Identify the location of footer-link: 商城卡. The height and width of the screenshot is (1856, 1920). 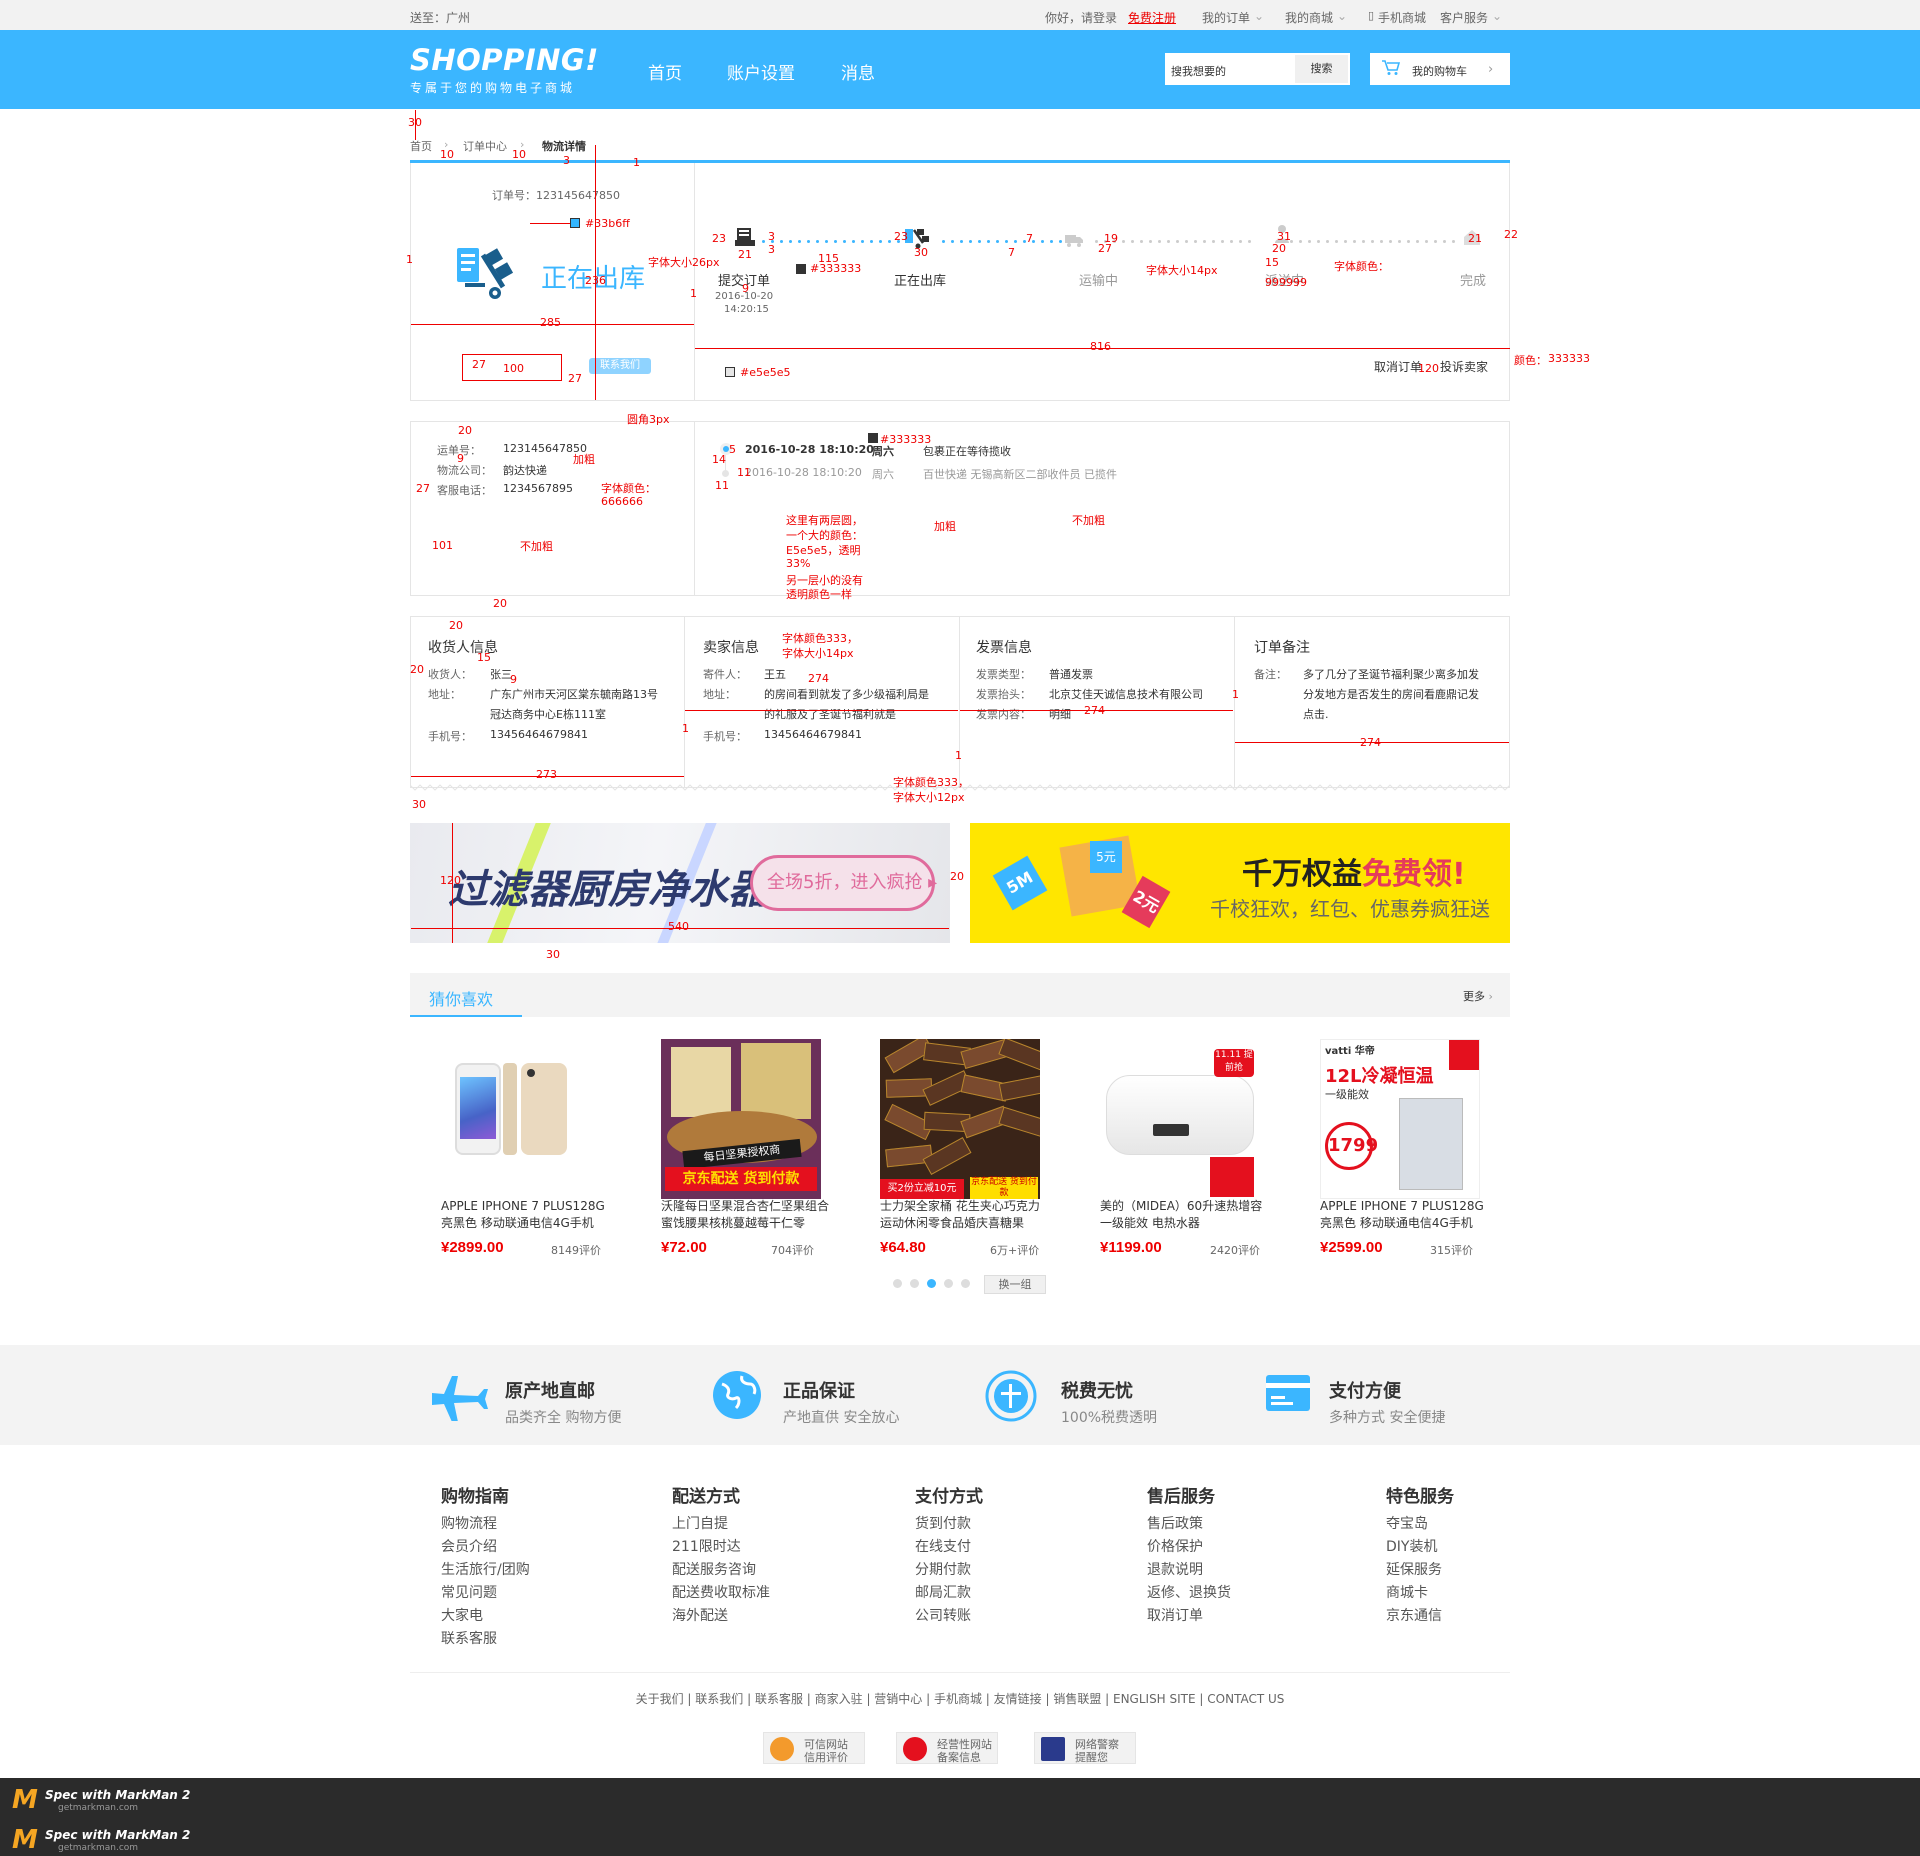
(1420, 1593).